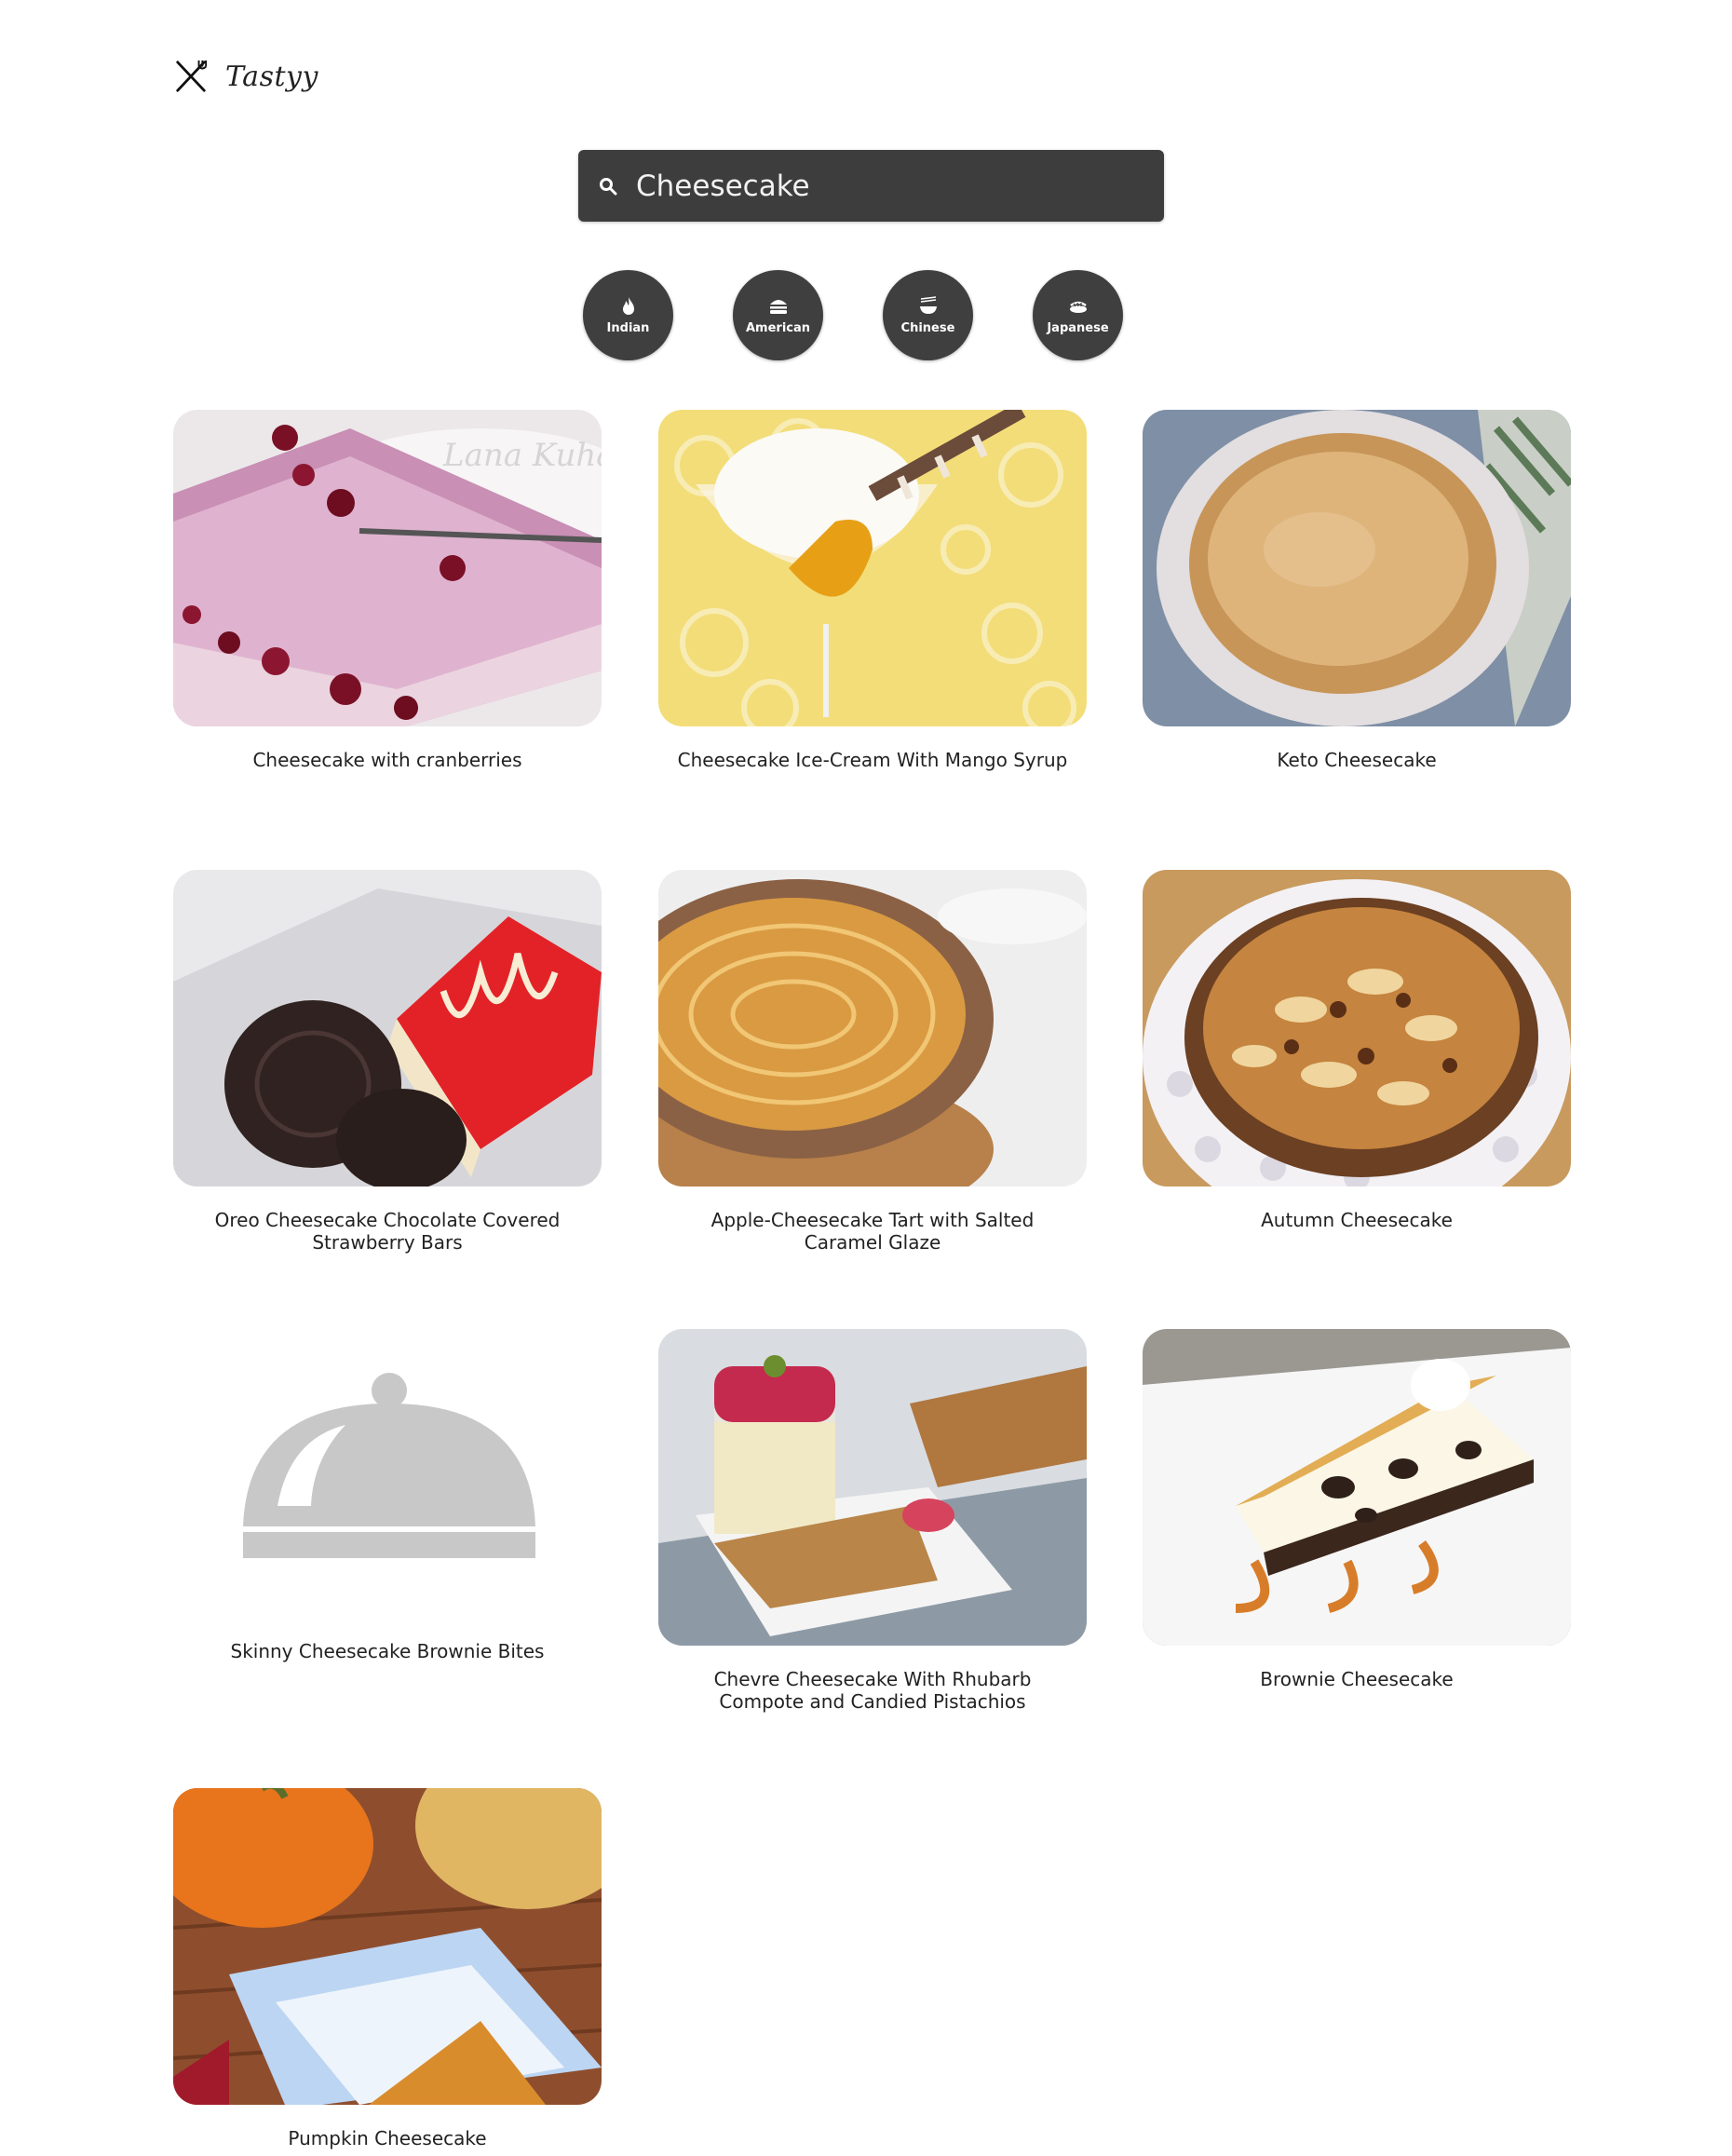 The width and height of the screenshot is (1732, 2156). I want to click on burger-icon, so click(778, 307).